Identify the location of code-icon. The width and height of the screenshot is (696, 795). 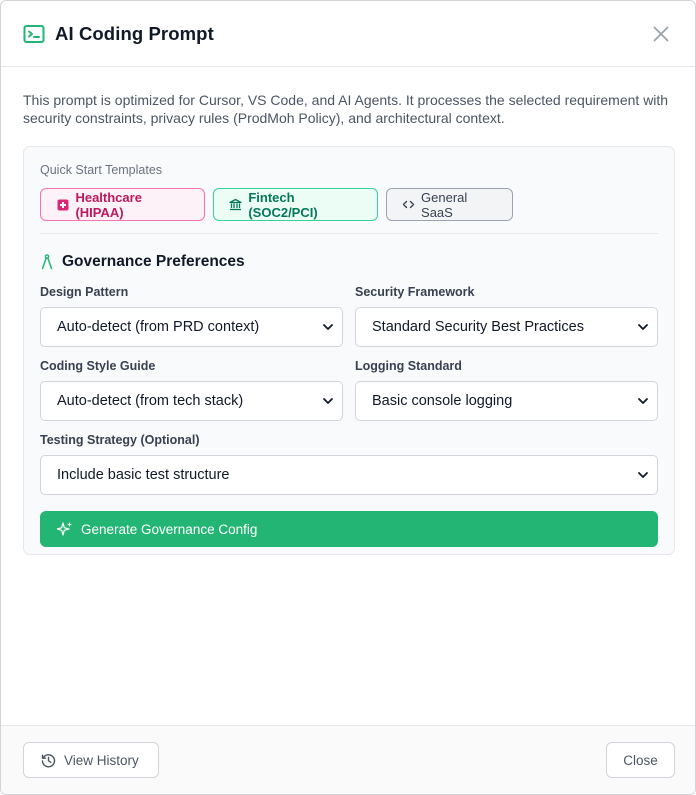
(408, 205).